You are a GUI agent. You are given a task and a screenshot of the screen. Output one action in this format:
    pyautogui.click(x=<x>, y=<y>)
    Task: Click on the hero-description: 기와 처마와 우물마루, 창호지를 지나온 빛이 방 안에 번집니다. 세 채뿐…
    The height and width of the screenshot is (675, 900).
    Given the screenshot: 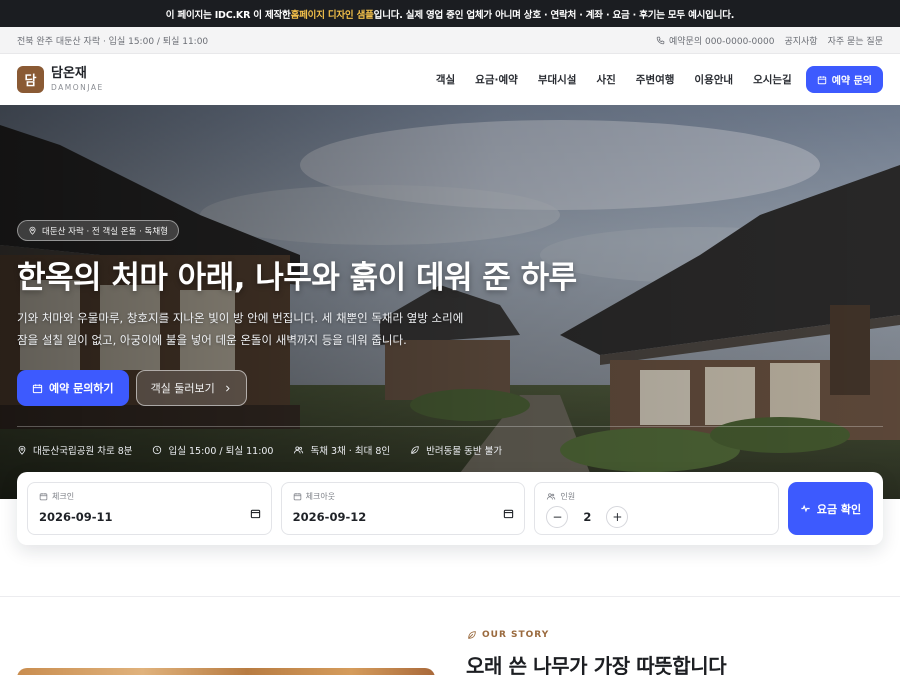 What is the action you would take?
    pyautogui.click(x=240, y=329)
    